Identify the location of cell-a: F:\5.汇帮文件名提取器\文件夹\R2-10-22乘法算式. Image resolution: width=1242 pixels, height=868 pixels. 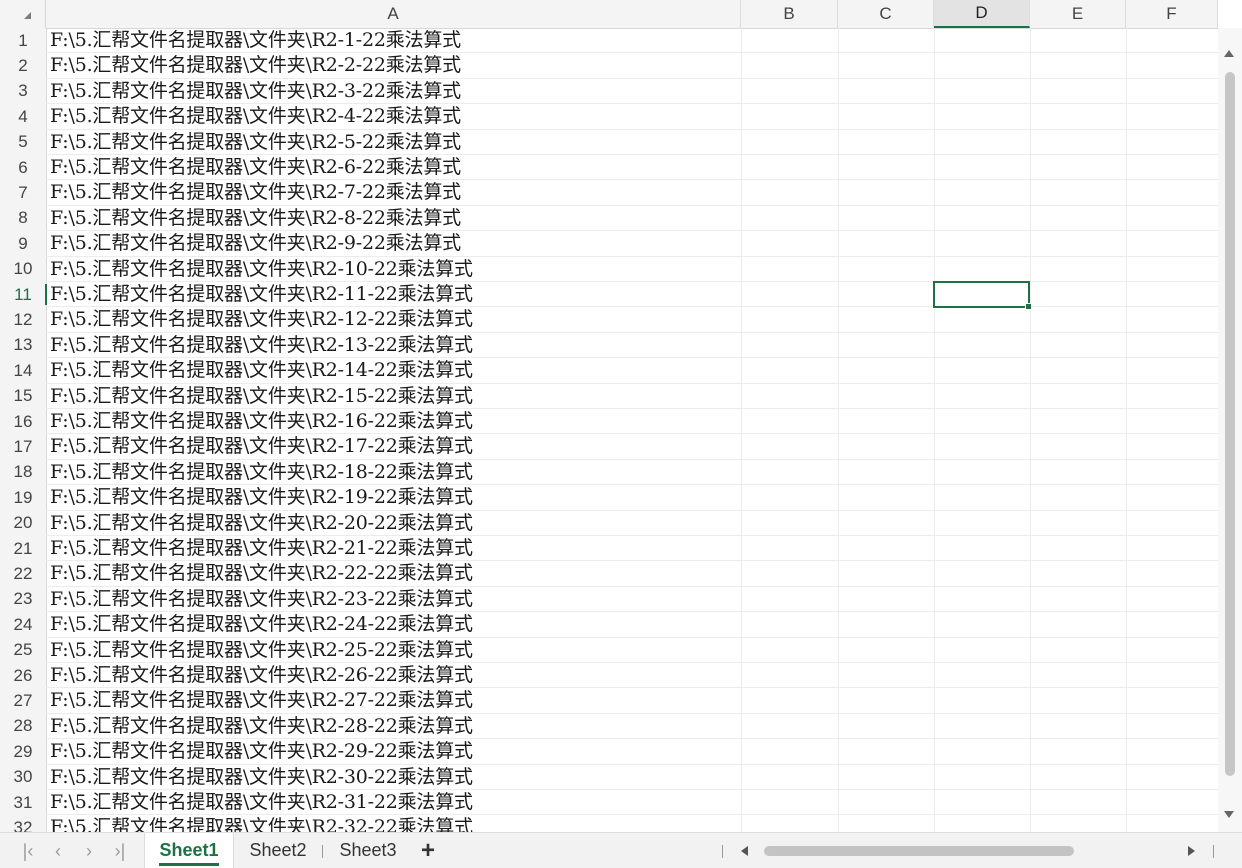
(261, 269).